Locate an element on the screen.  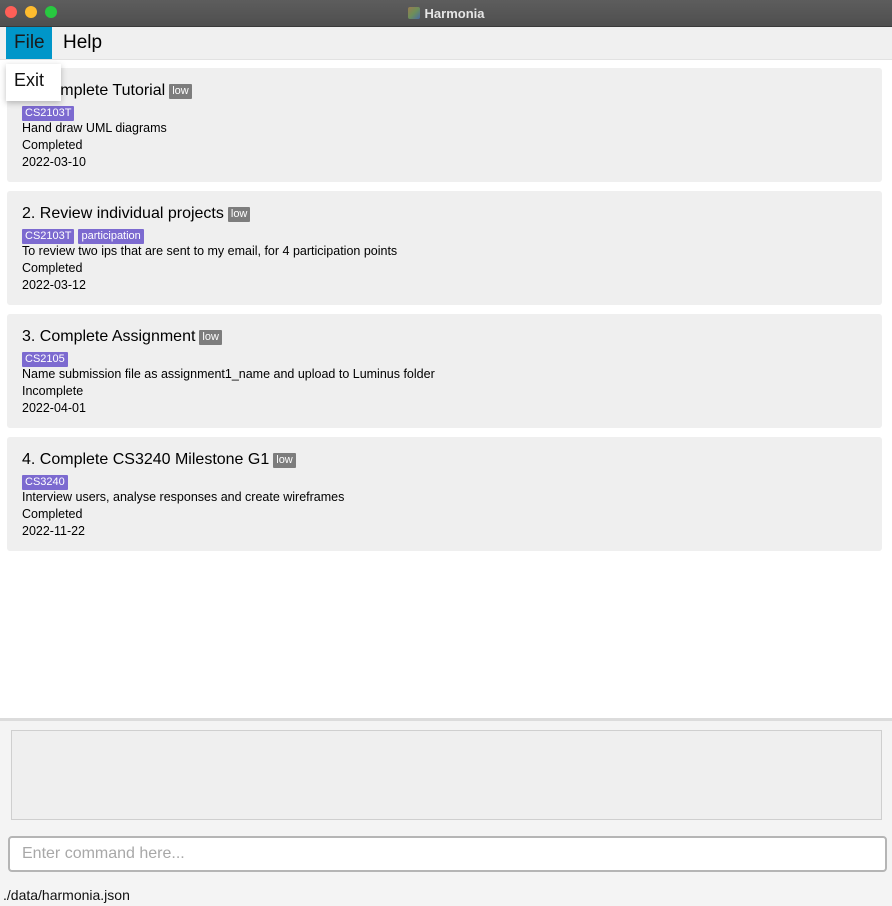
task-title: 3. Complete Assignment is located at coordinates (109, 336).